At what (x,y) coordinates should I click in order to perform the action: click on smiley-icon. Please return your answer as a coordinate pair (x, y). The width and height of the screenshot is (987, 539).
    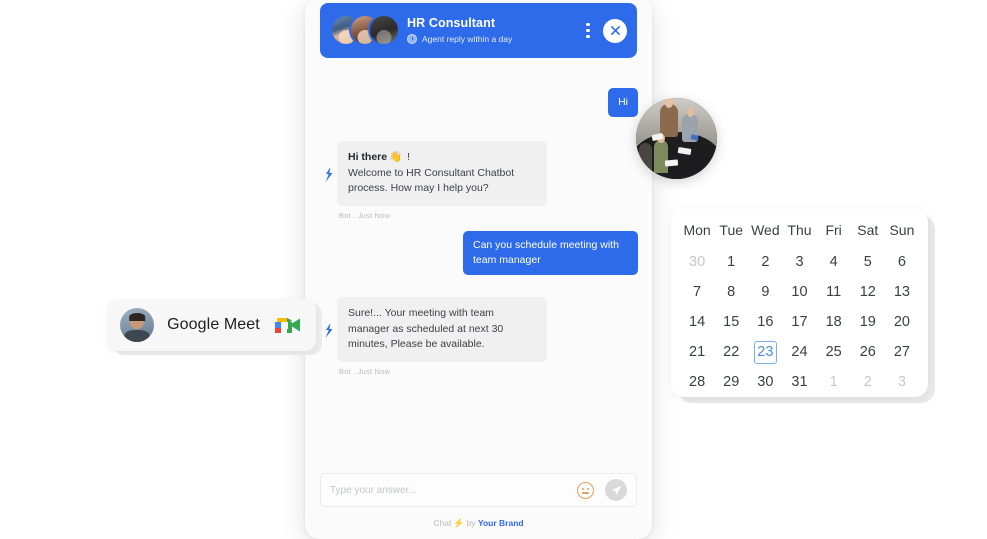
    Looking at the image, I should click on (585, 490).